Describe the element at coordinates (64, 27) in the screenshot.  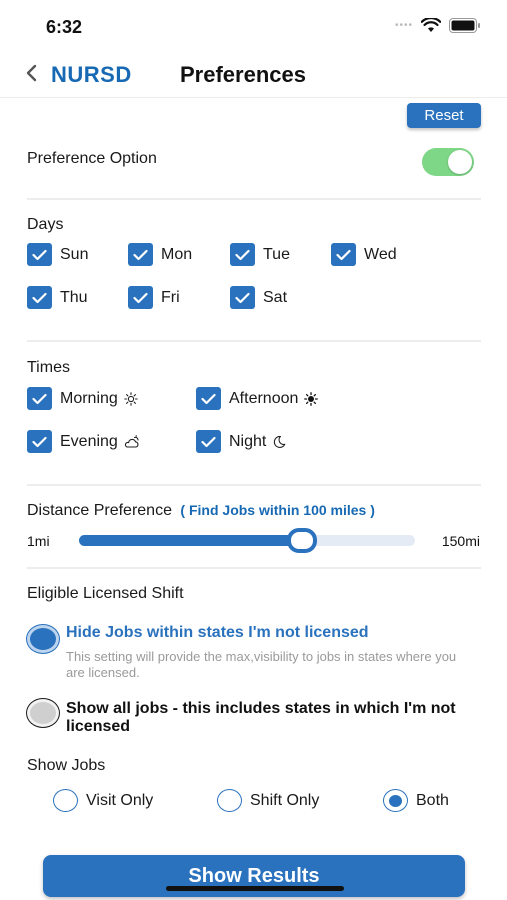
I see `status-time: 6:32` at that location.